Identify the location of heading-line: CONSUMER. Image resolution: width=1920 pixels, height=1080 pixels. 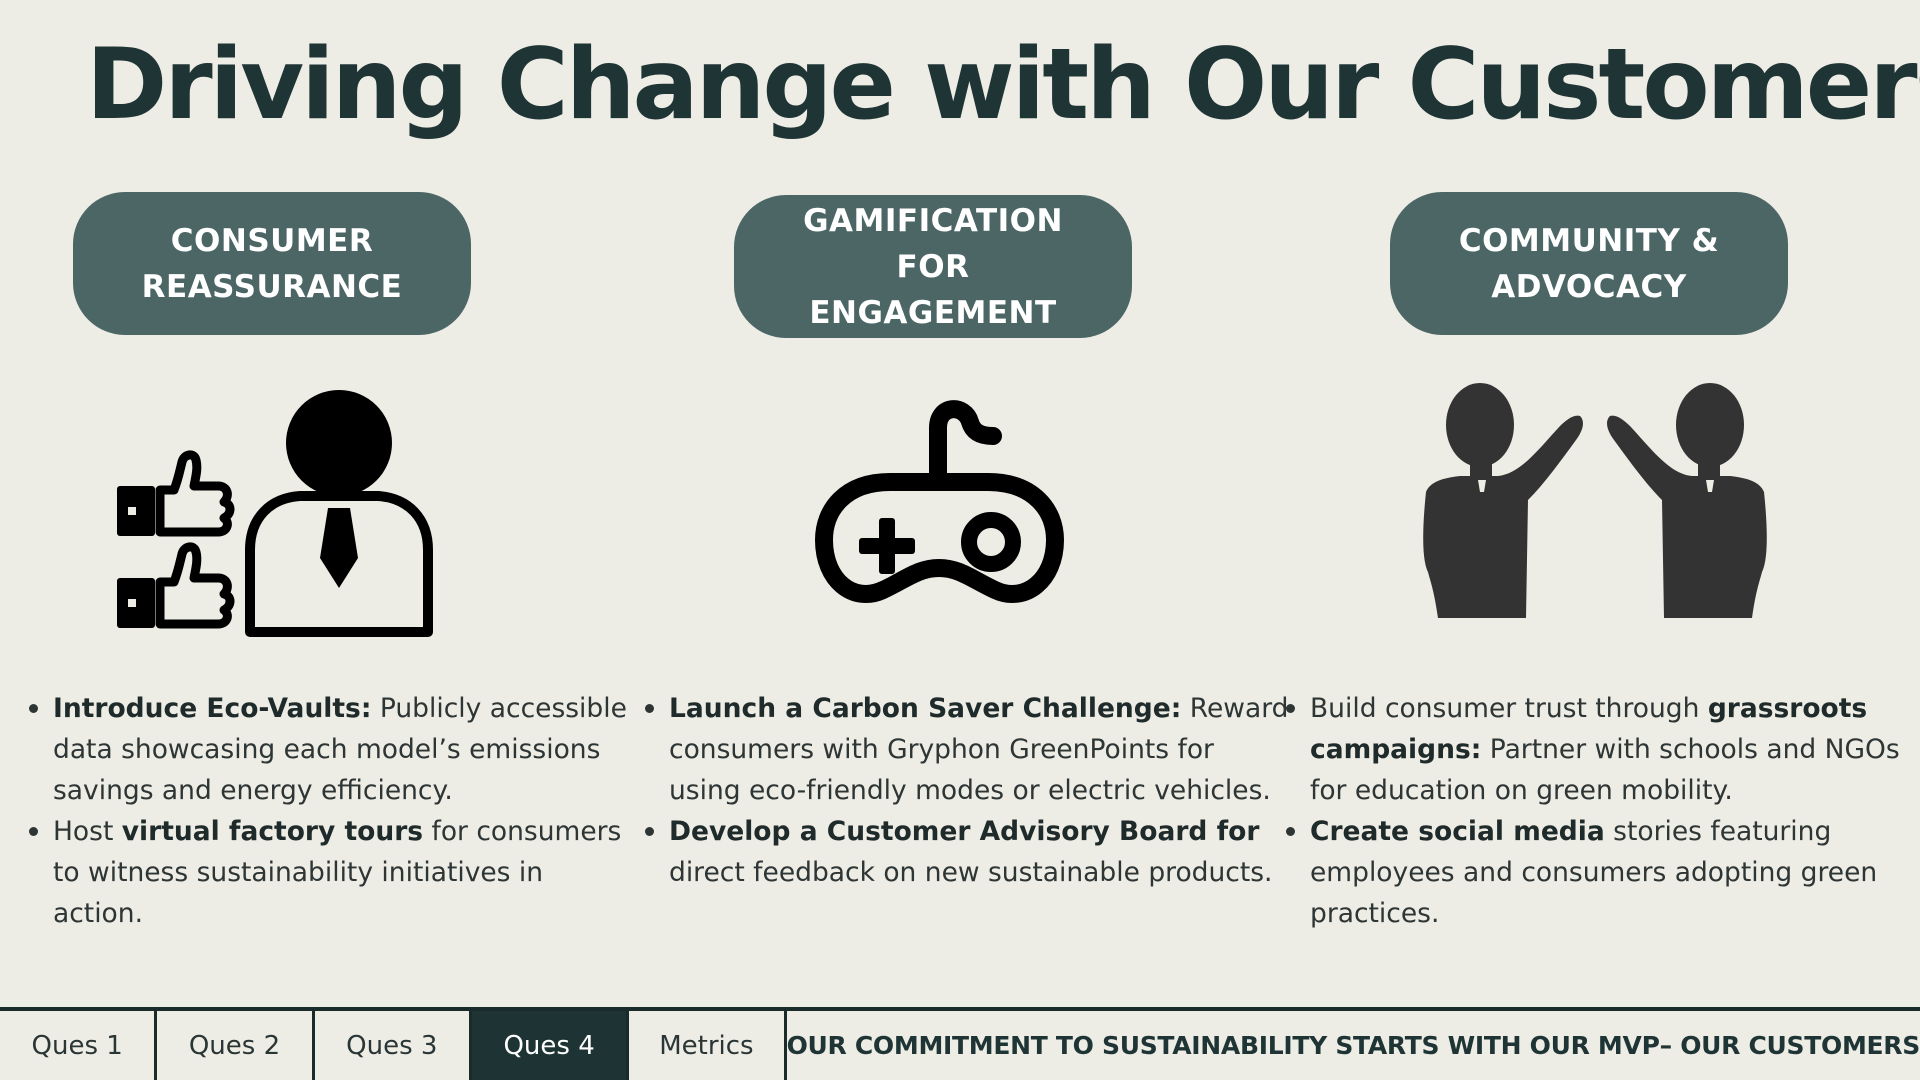
(272, 240).